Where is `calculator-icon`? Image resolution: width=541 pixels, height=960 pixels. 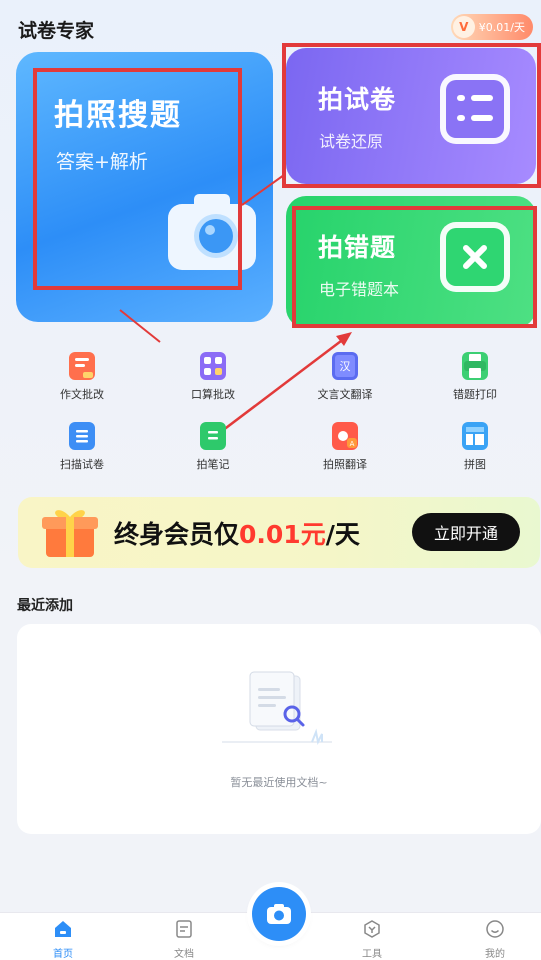 calculator-icon is located at coordinates (213, 366).